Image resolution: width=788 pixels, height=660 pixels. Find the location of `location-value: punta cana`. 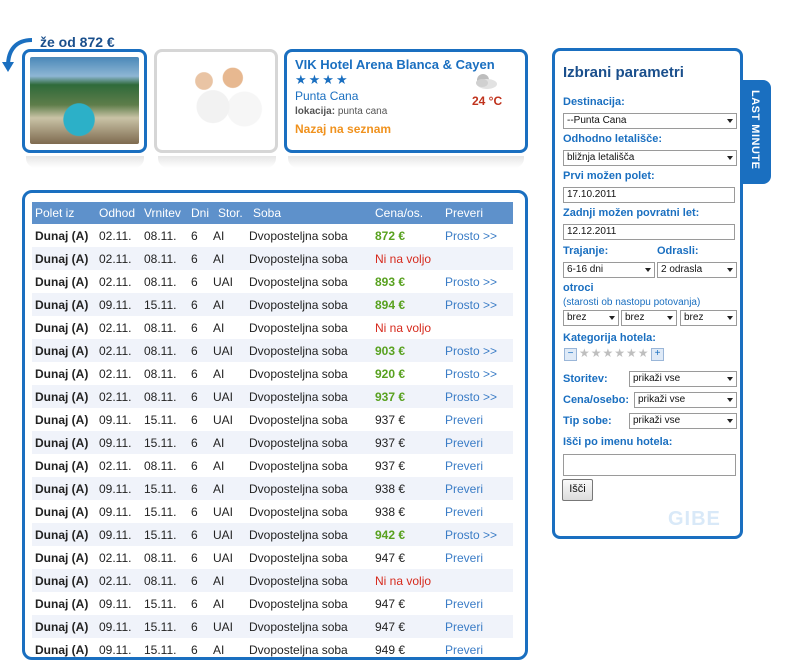

location-value: punta cana is located at coordinates (362, 111).